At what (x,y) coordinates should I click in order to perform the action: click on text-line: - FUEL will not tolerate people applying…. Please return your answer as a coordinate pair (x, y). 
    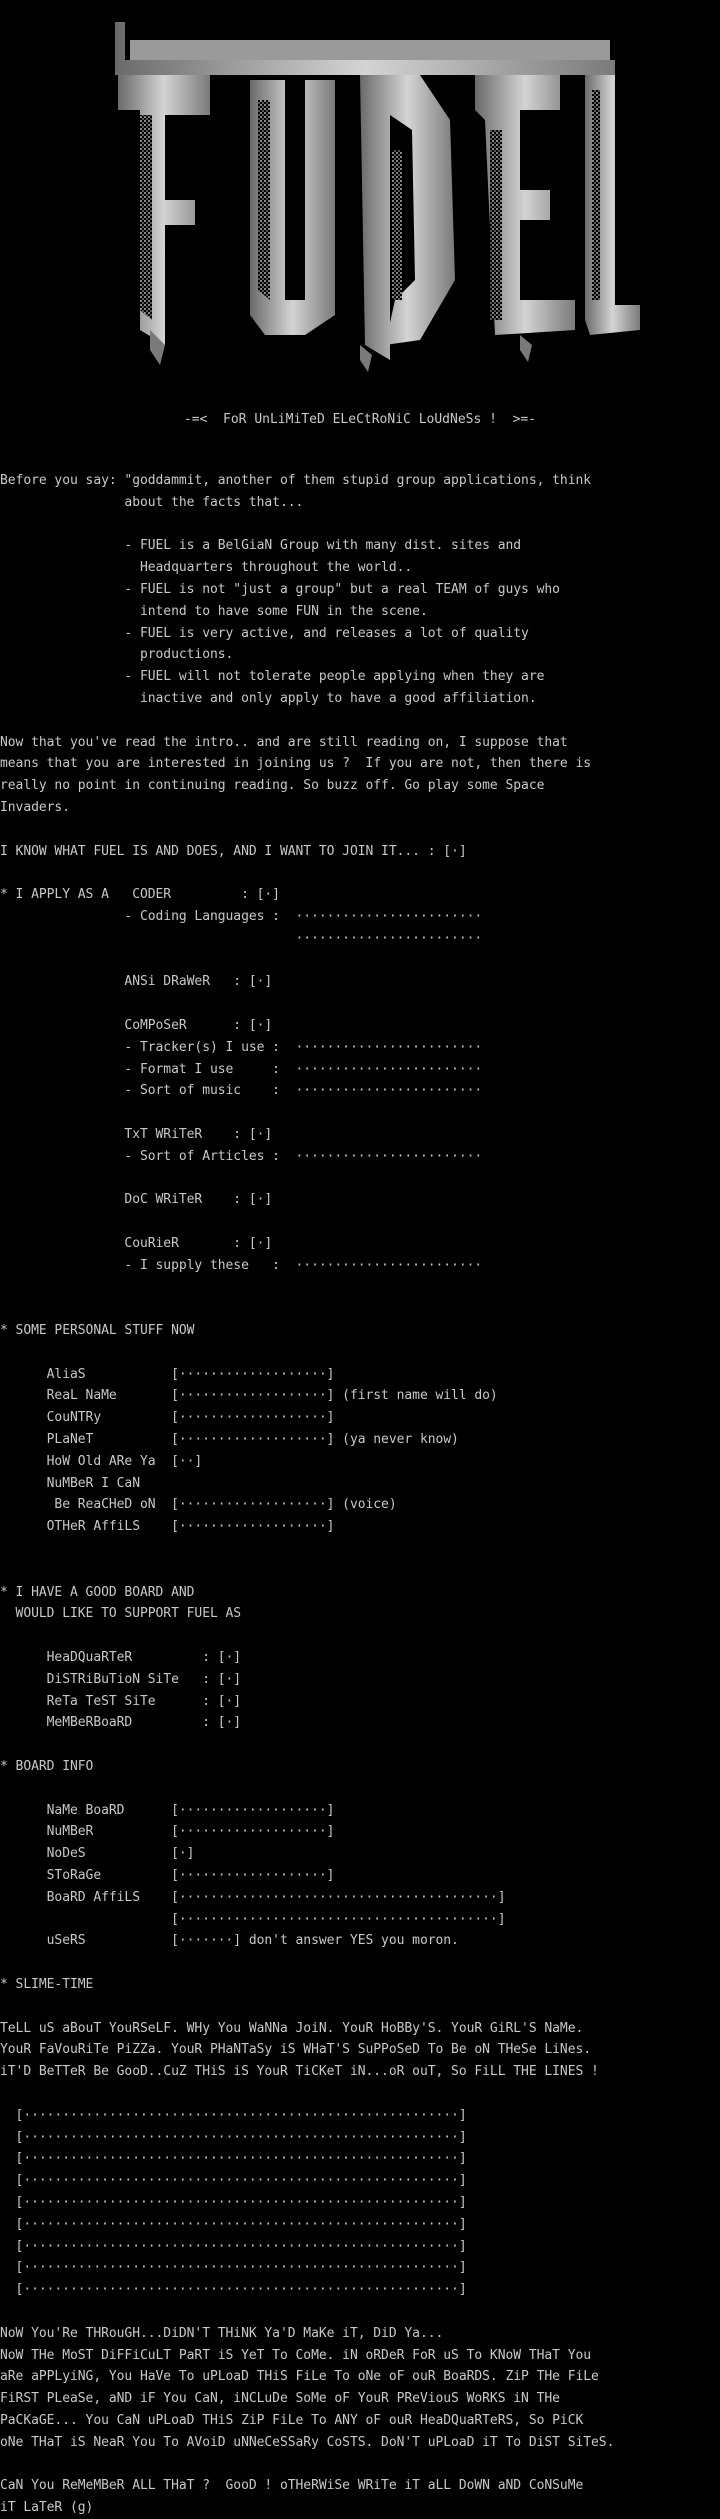
    Looking at the image, I should click on (272, 677).